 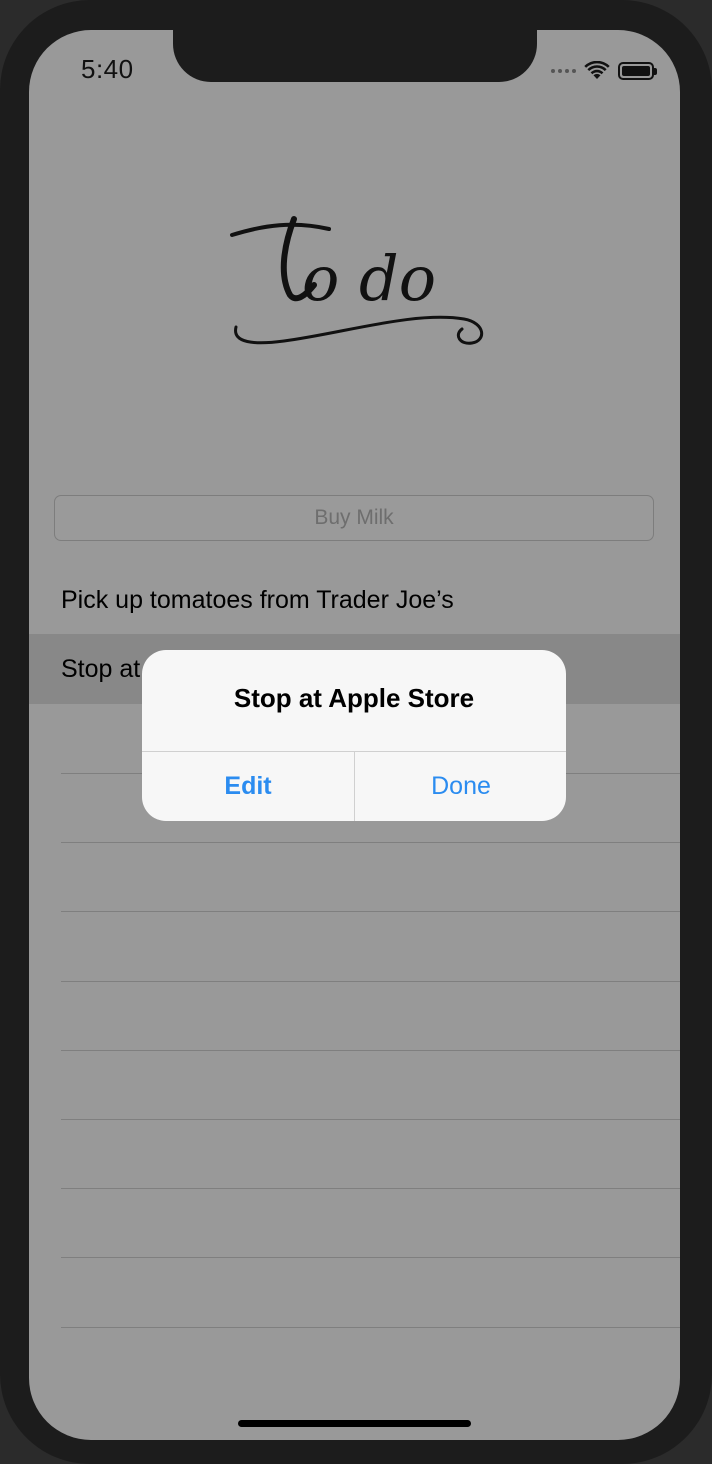 I want to click on done-button: Done, so click(x=460, y=786).